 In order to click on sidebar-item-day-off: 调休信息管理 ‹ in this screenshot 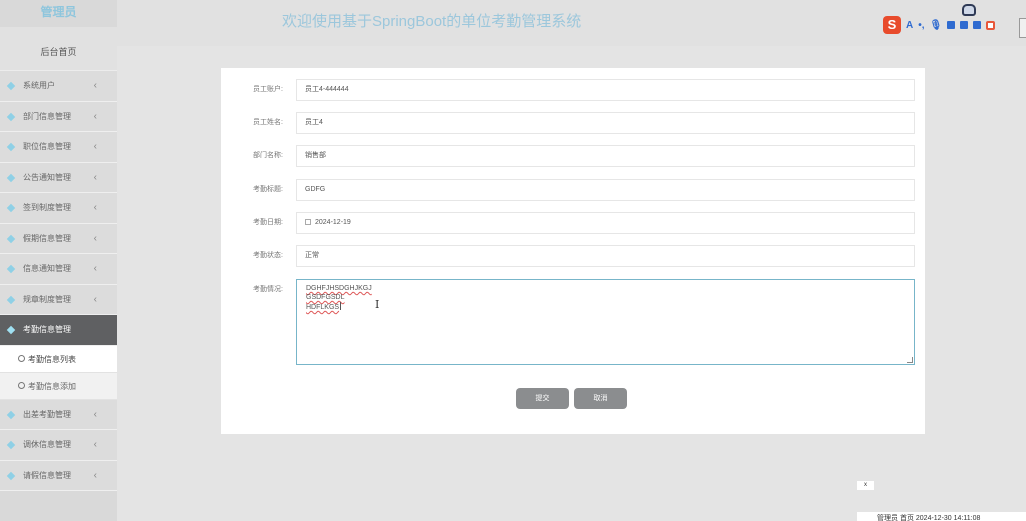, I will do `click(58, 445)`.